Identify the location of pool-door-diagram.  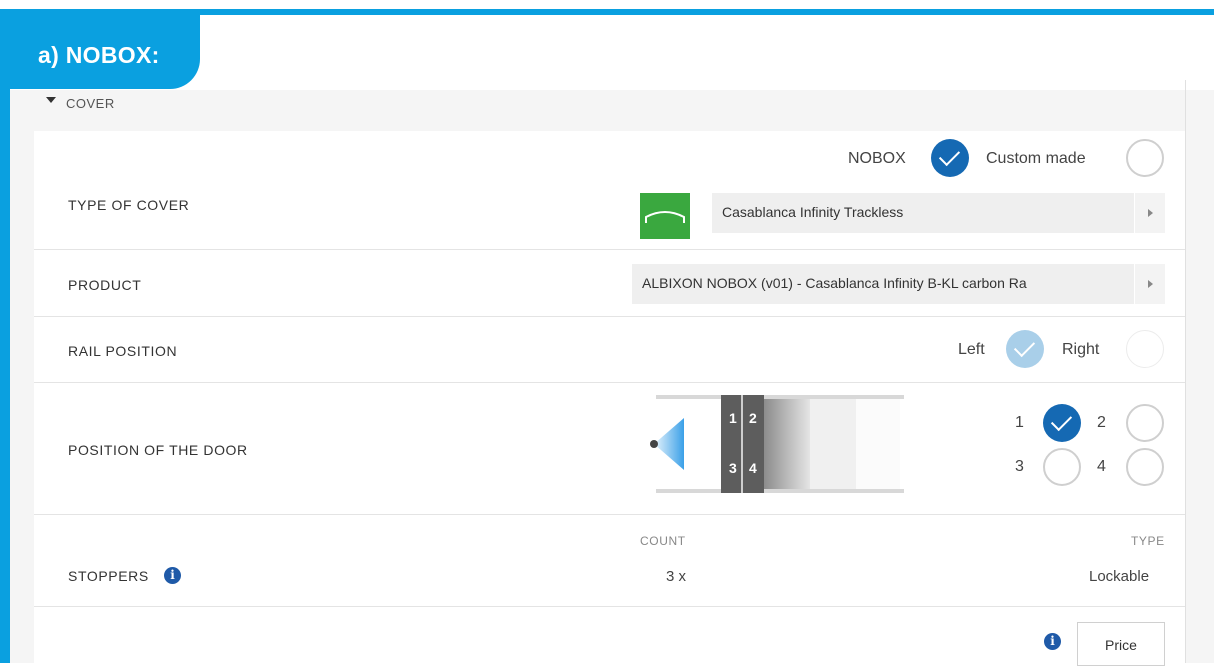
(775, 447).